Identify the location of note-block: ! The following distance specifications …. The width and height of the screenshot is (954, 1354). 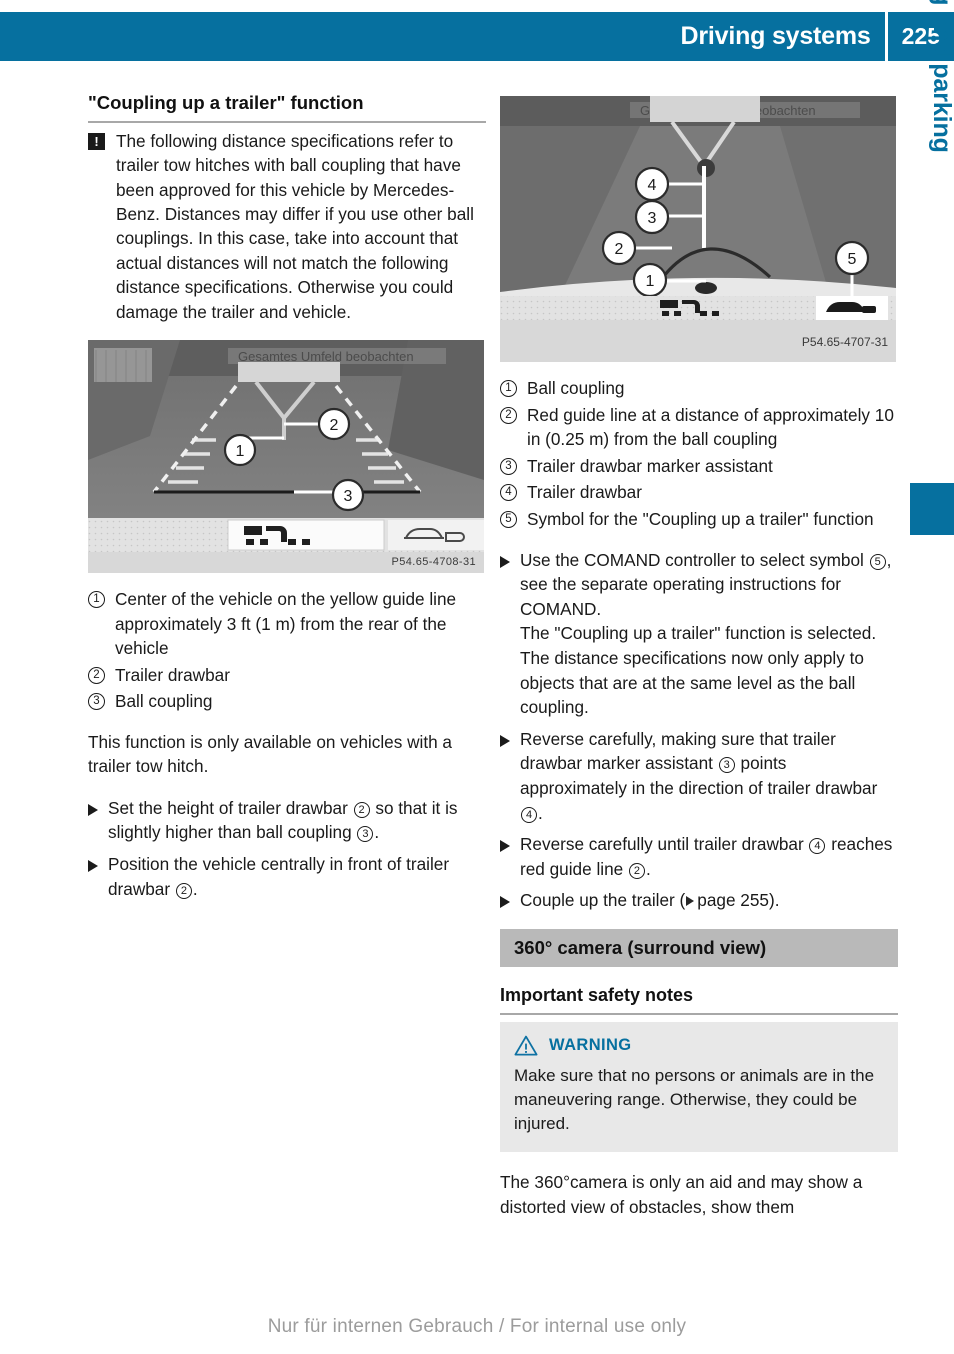
(287, 226).